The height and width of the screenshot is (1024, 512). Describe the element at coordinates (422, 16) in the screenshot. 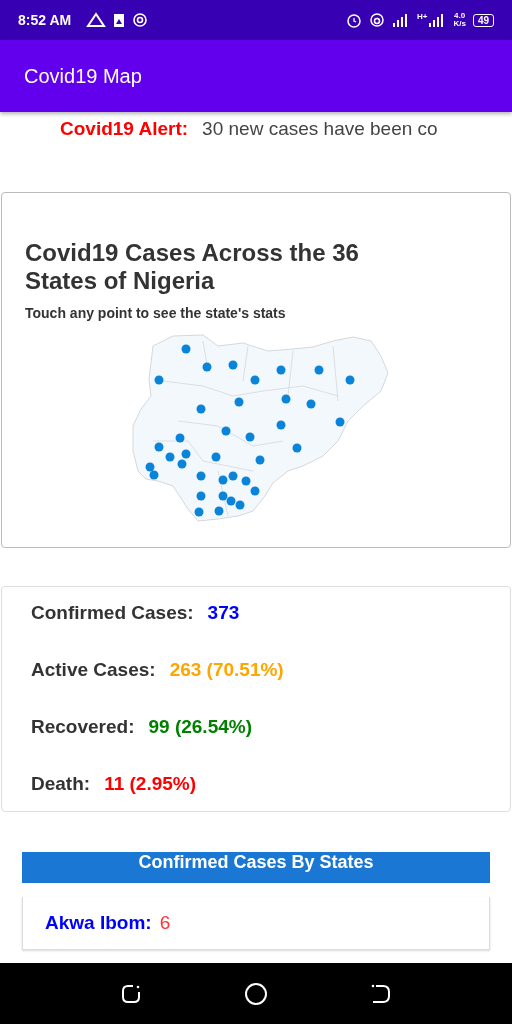

I see `network-type: H+` at that location.